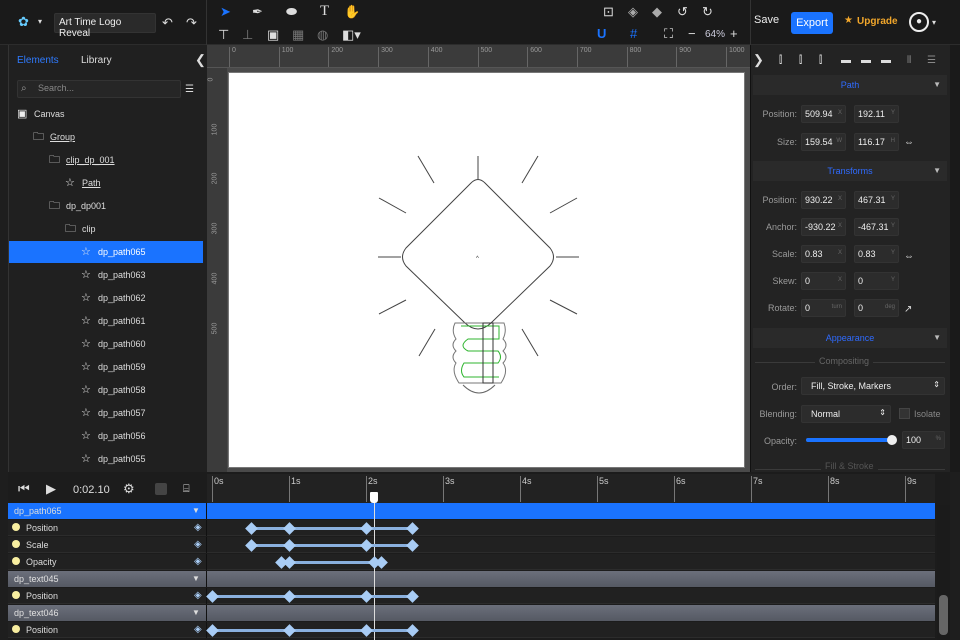  I want to click on save-button: Save, so click(766, 20).